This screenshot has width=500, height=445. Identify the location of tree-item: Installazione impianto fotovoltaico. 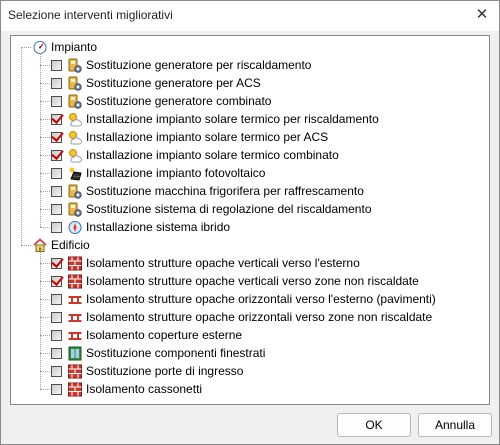
(158, 173).